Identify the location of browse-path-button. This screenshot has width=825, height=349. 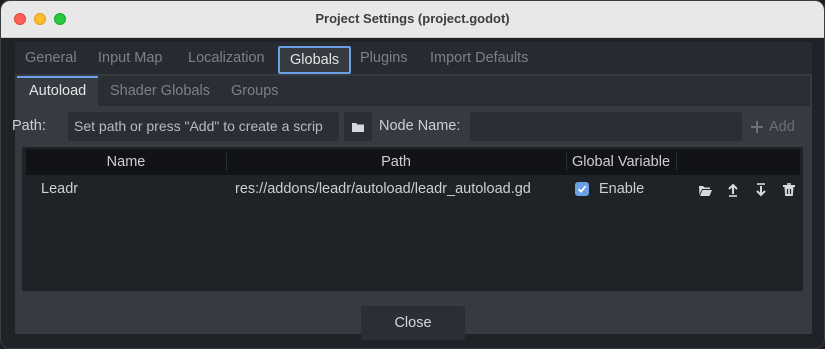
(358, 126).